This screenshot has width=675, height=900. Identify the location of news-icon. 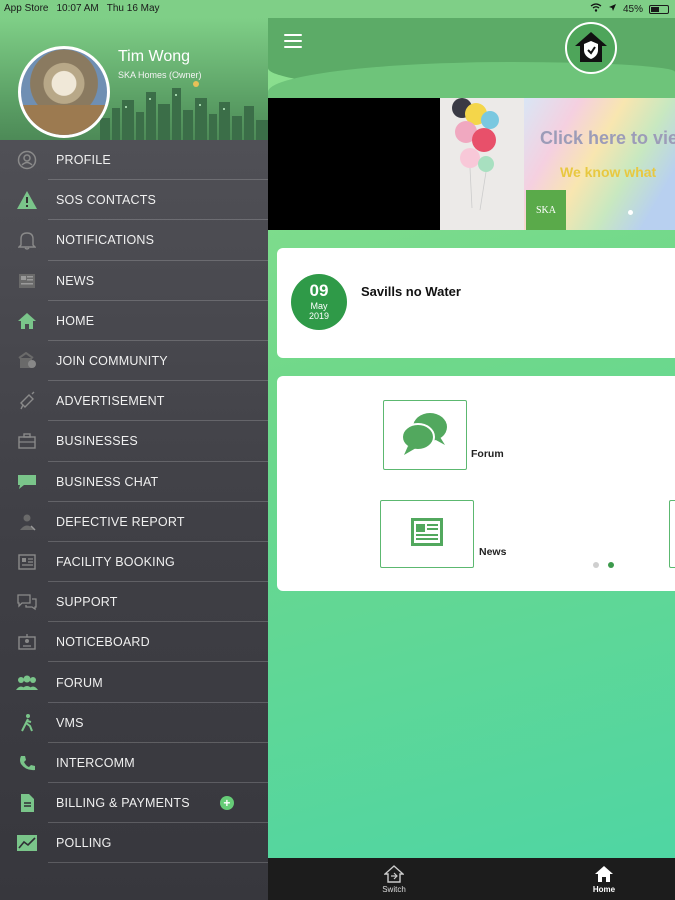
(27, 281).